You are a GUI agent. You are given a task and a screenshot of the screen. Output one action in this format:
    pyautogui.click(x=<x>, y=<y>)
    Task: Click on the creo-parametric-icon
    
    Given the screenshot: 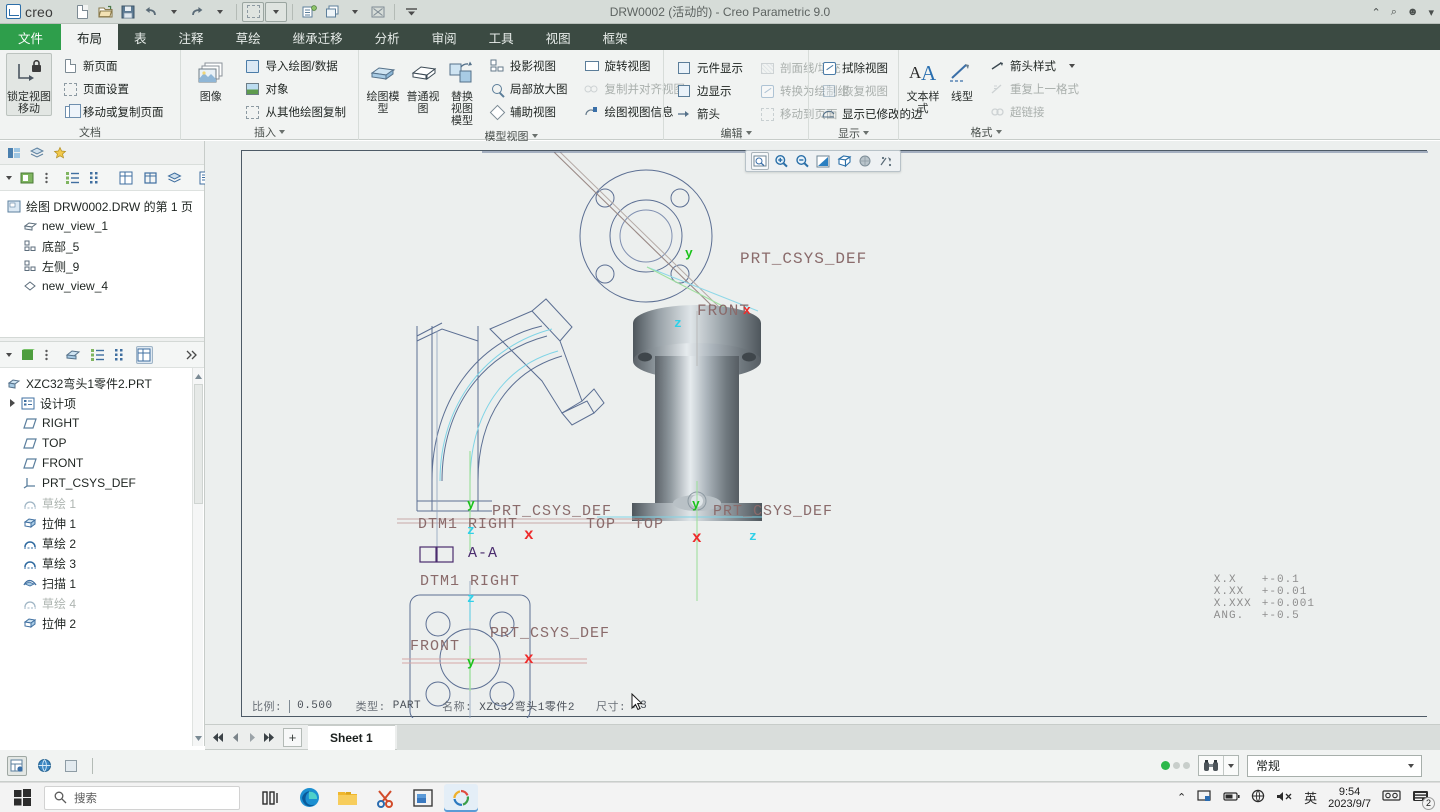 What is the action you would take?
    pyautogui.click(x=423, y=798)
    